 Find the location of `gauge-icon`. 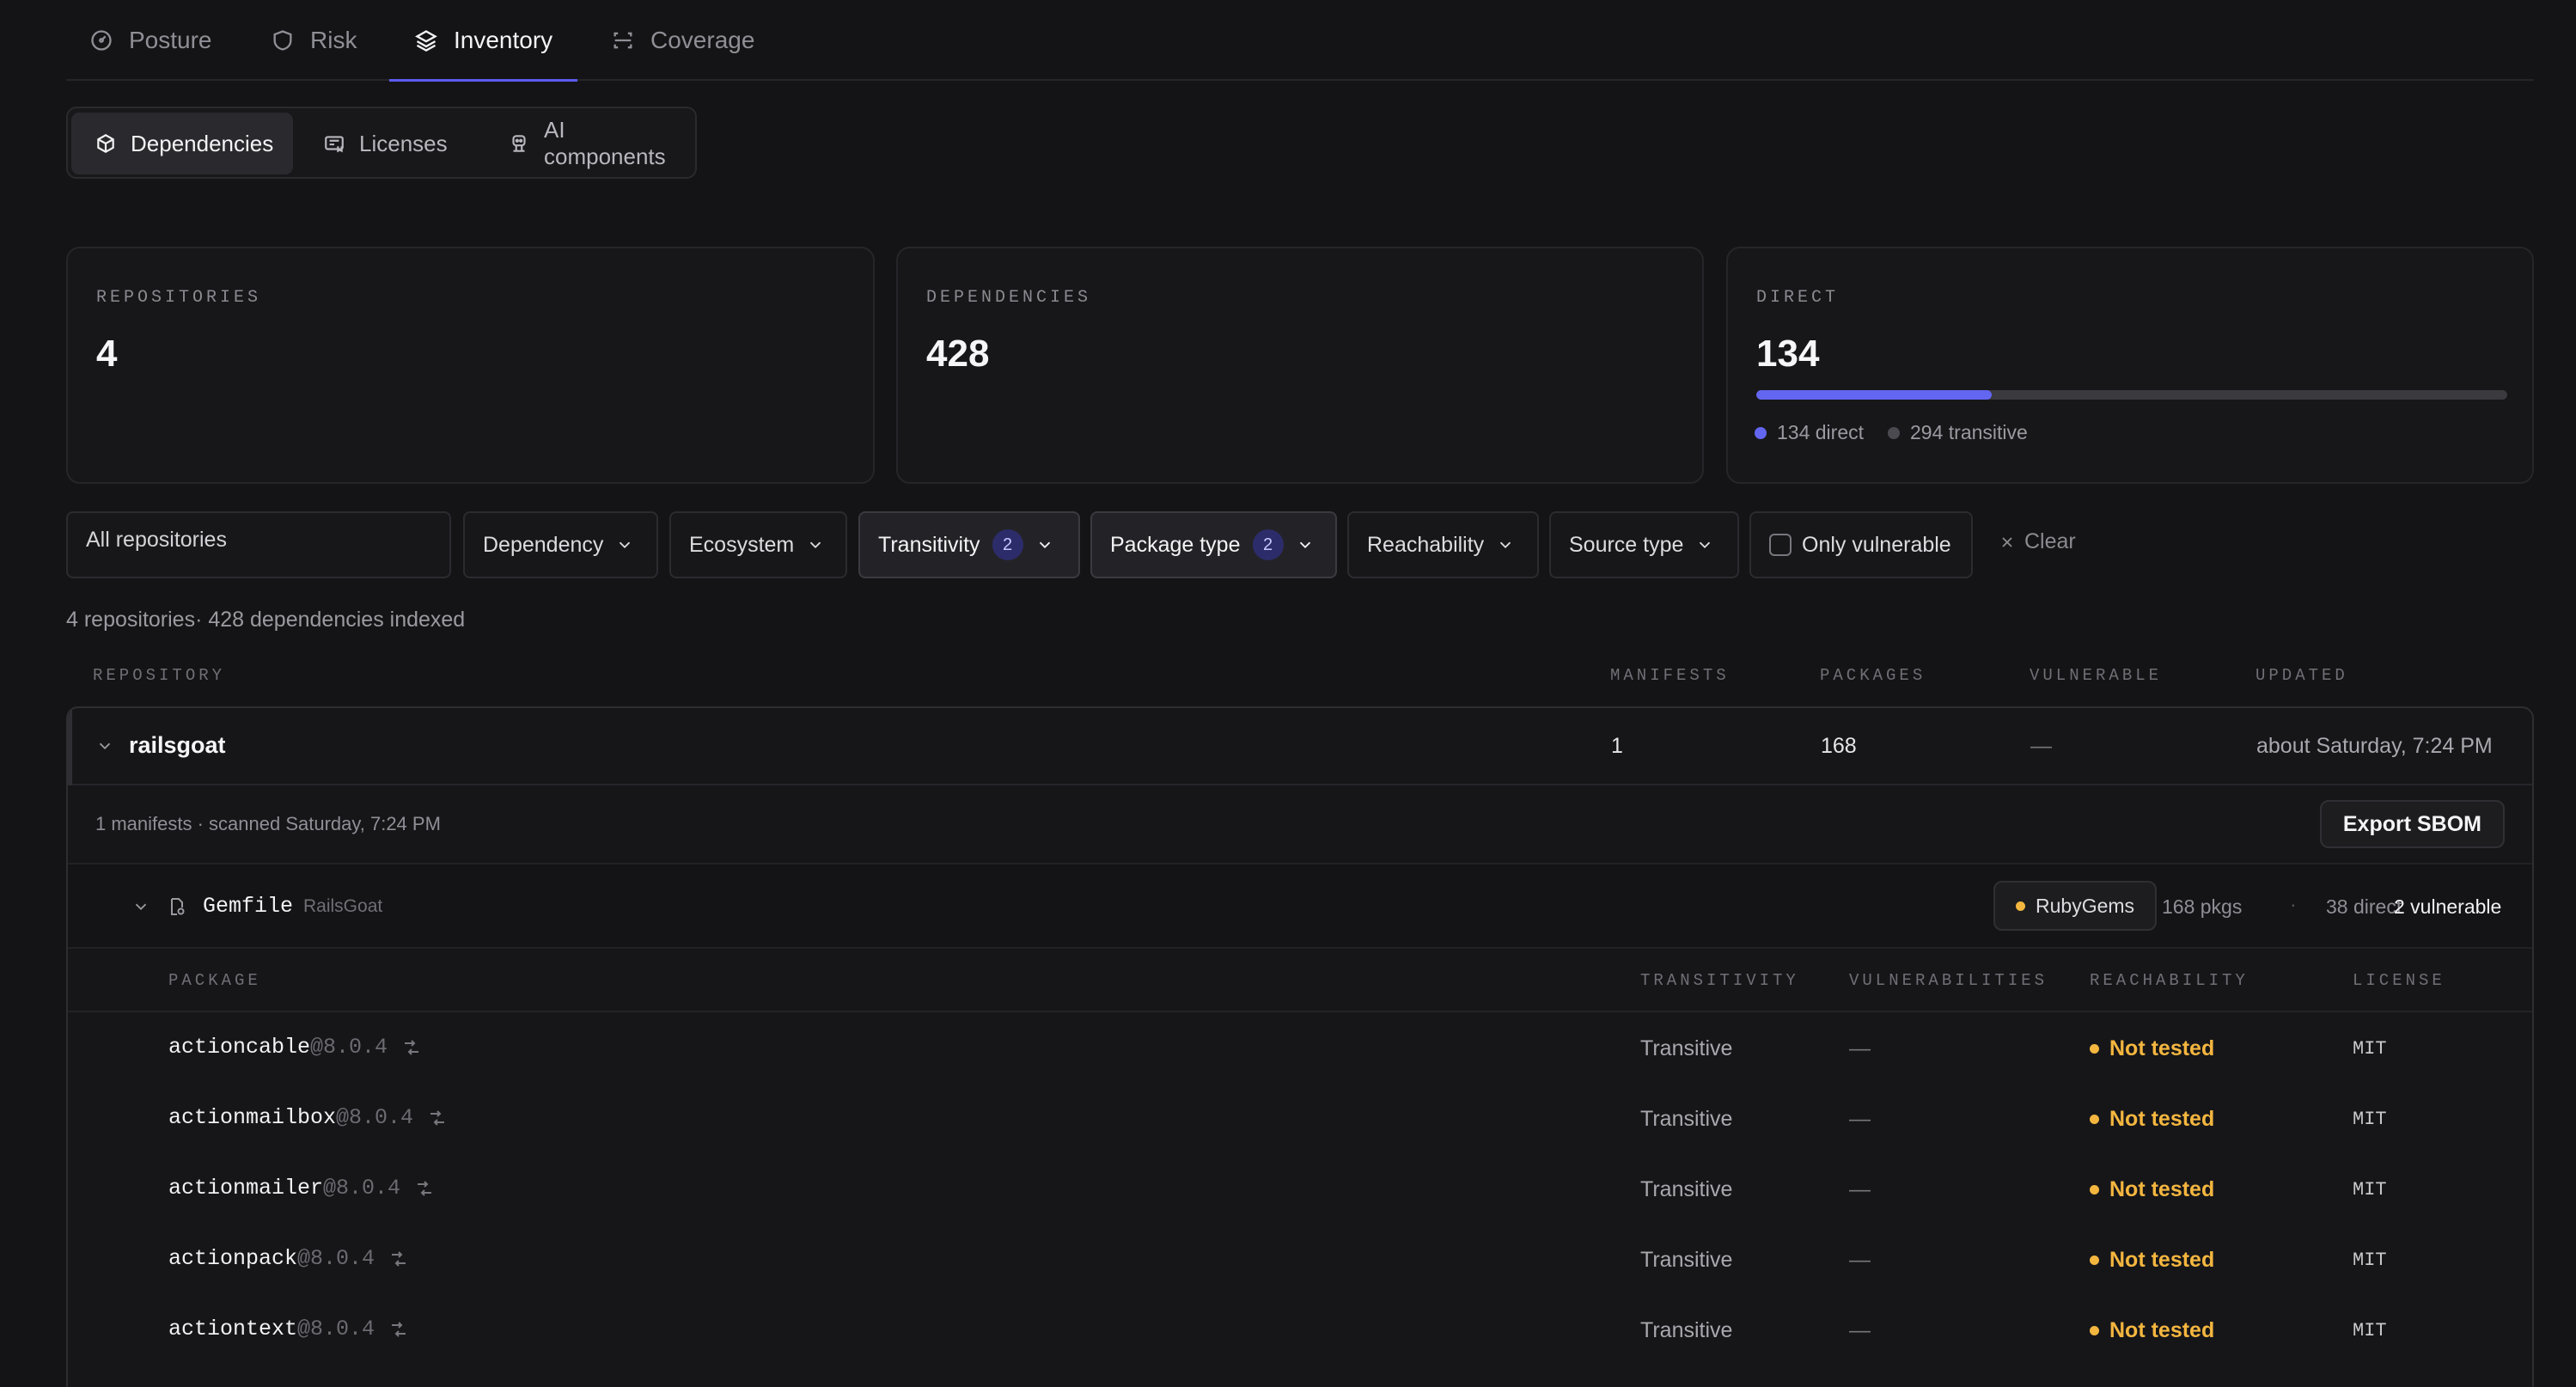

gauge-icon is located at coordinates (101, 40).